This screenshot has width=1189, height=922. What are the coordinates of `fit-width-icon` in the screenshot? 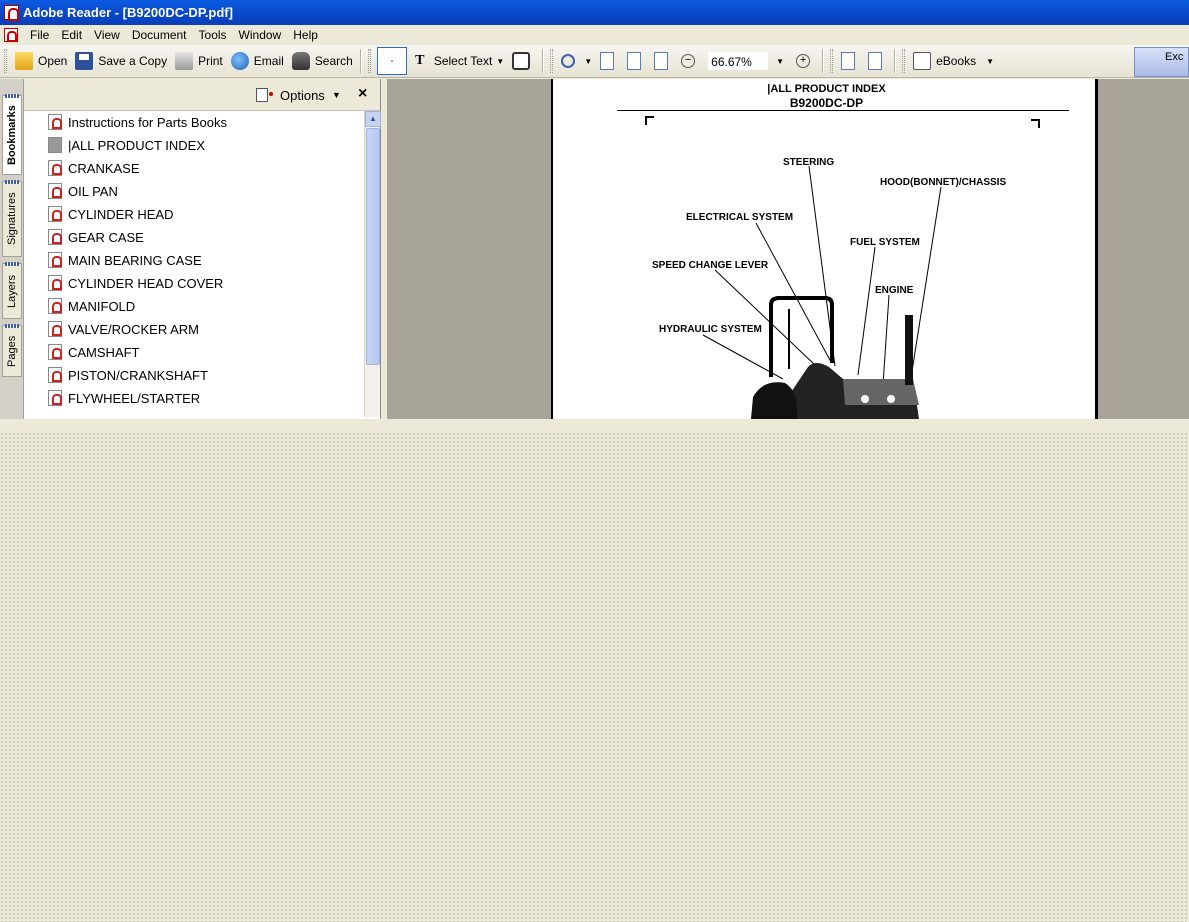 It's located at (661, 61).